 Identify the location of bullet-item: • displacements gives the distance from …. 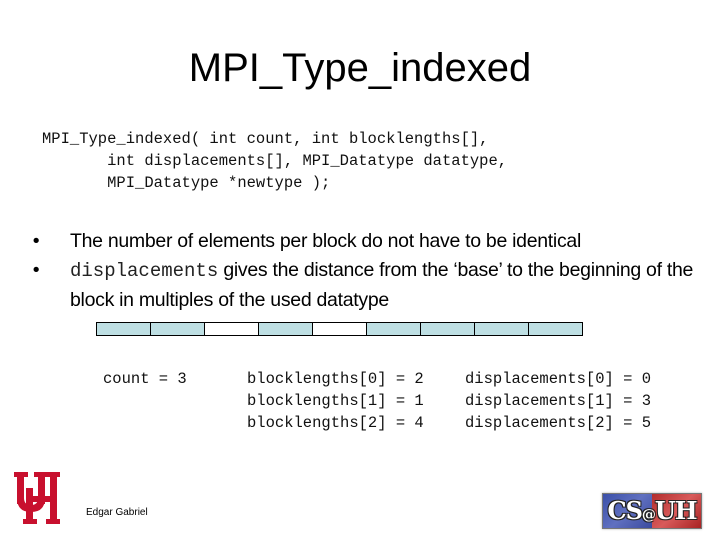
(366, 285).